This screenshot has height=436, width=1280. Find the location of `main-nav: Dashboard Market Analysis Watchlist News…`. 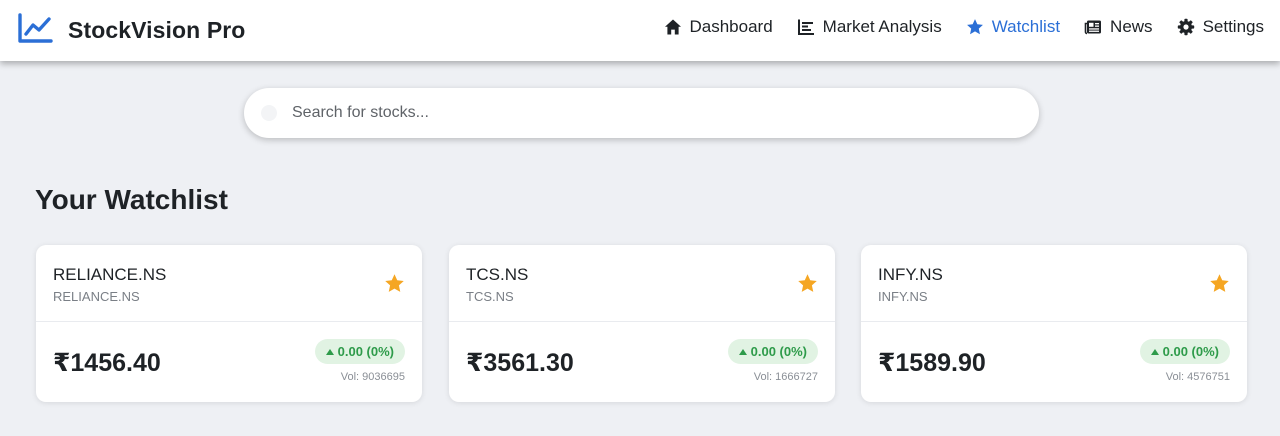

main-nav: Dashboard Market Analysis Watchlist News… is located at coordinates (964, 27).